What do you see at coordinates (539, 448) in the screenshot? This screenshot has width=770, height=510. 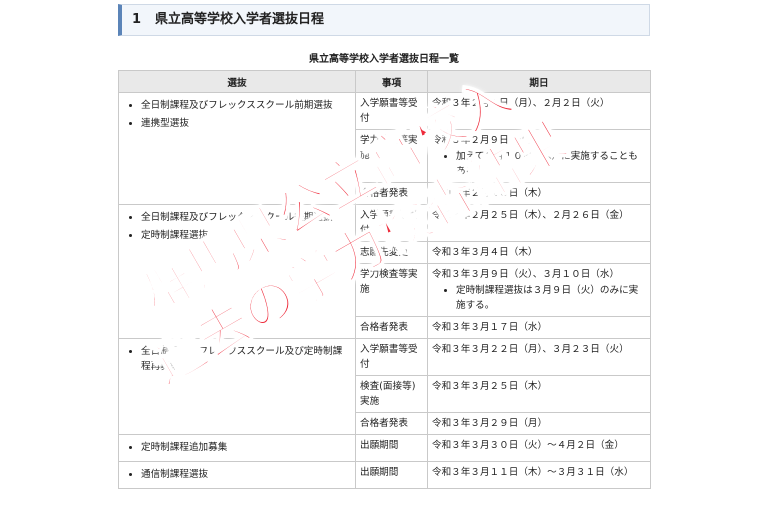 I see `date-cell: 令和３年３月３０日（火）～４月２日（金）` at bounding box center [539, 448].